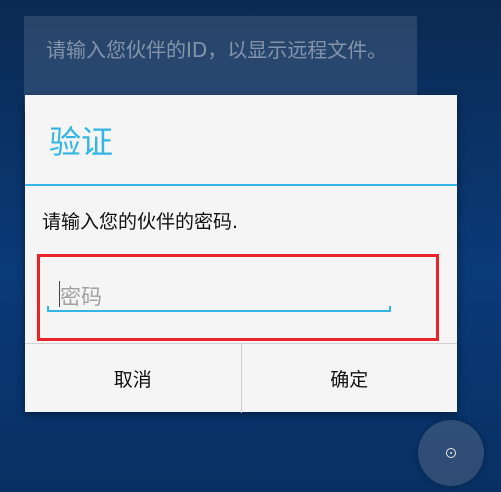 The image size is (501, 492). What do you see at coordinates (219, 309) in the screenshot?
I see `password-underline` at bounding box center [219, 309].